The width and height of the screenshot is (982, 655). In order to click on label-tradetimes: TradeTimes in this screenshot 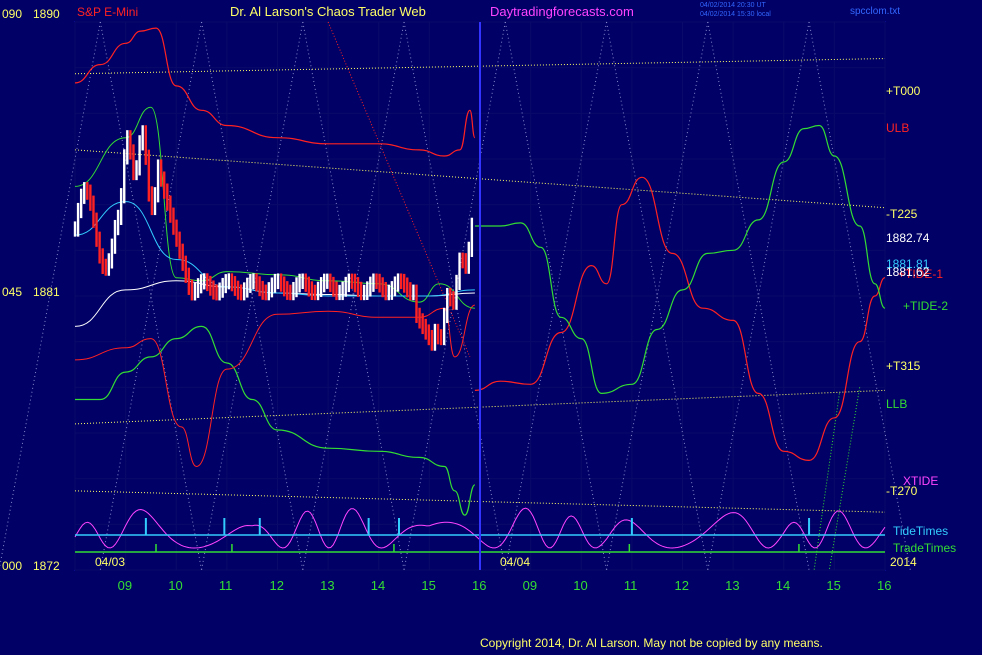, I will do `click(924, 548)`.